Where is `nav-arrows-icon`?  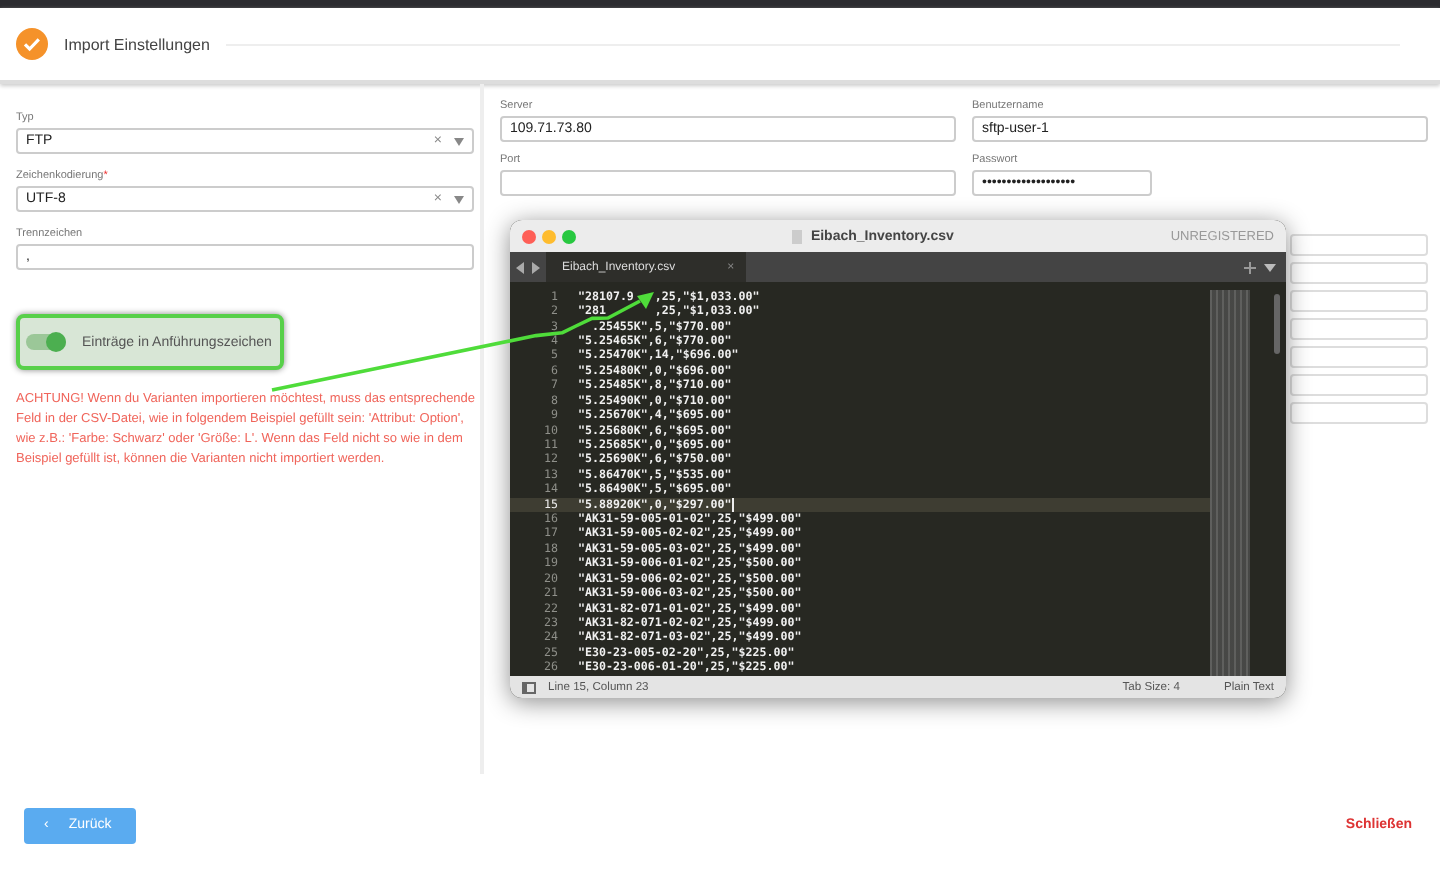 nav-arrows-icon is located at coordinates (528, 267).